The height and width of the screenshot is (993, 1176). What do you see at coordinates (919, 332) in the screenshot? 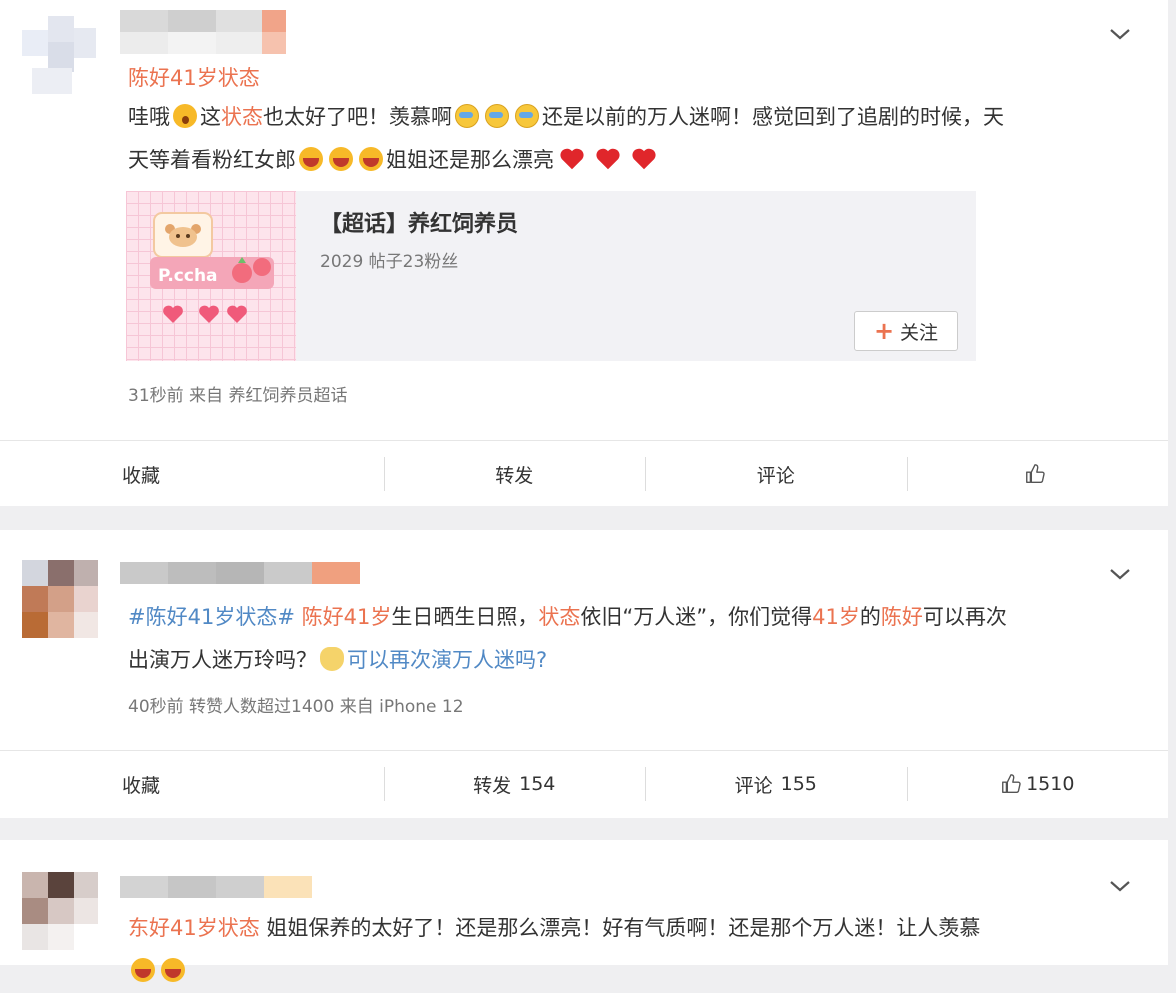
I see `follow-label: 关注` at bounding box center [919, 332].